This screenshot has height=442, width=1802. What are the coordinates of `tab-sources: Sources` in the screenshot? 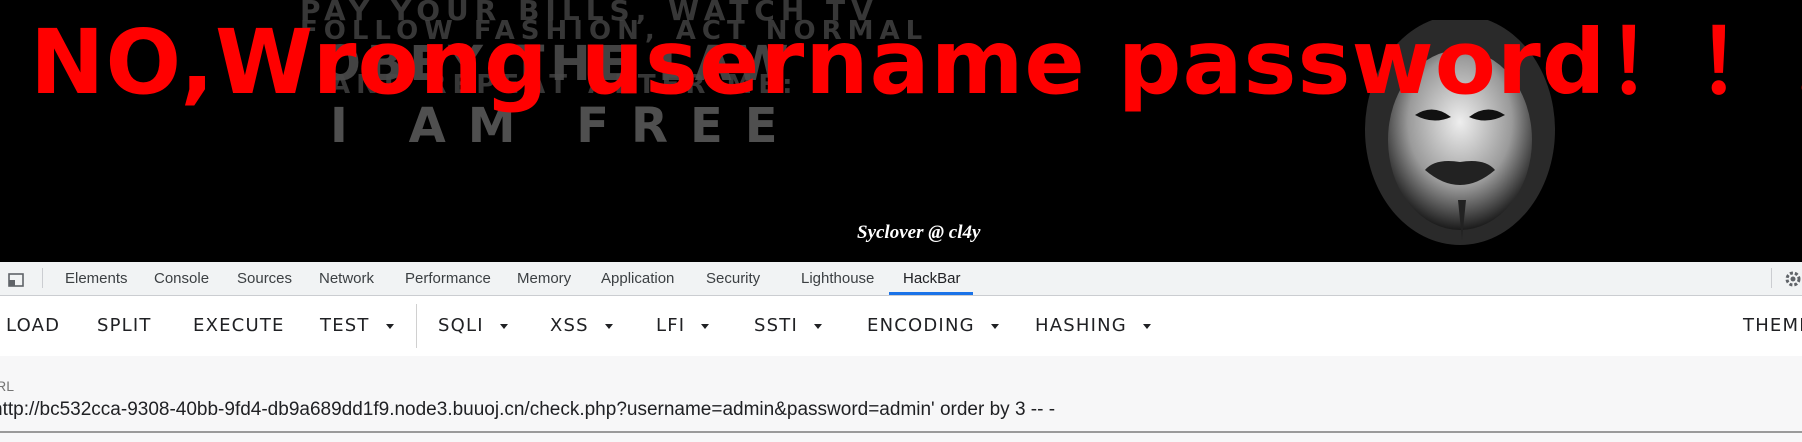 It's located at (264, 278).